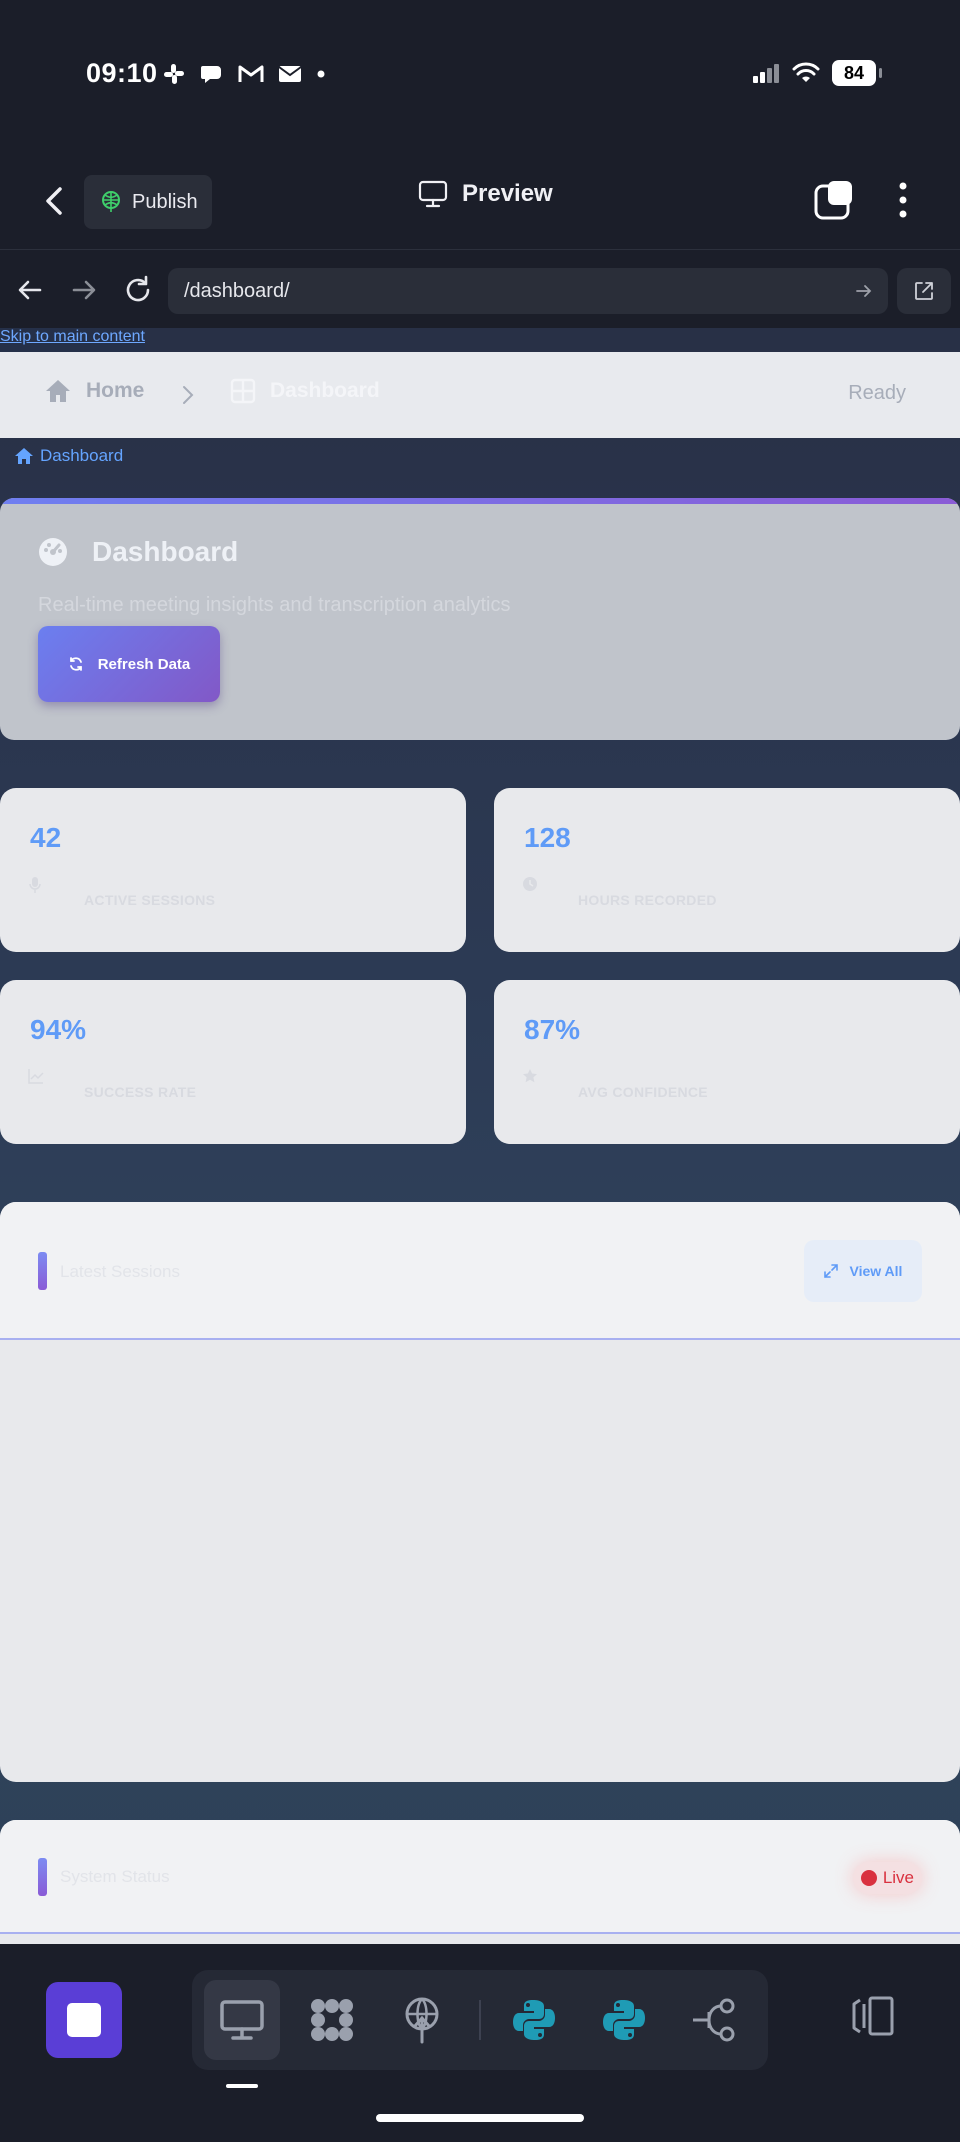  I want to click on breadcrumb: Dashboard, so click(68, 456).